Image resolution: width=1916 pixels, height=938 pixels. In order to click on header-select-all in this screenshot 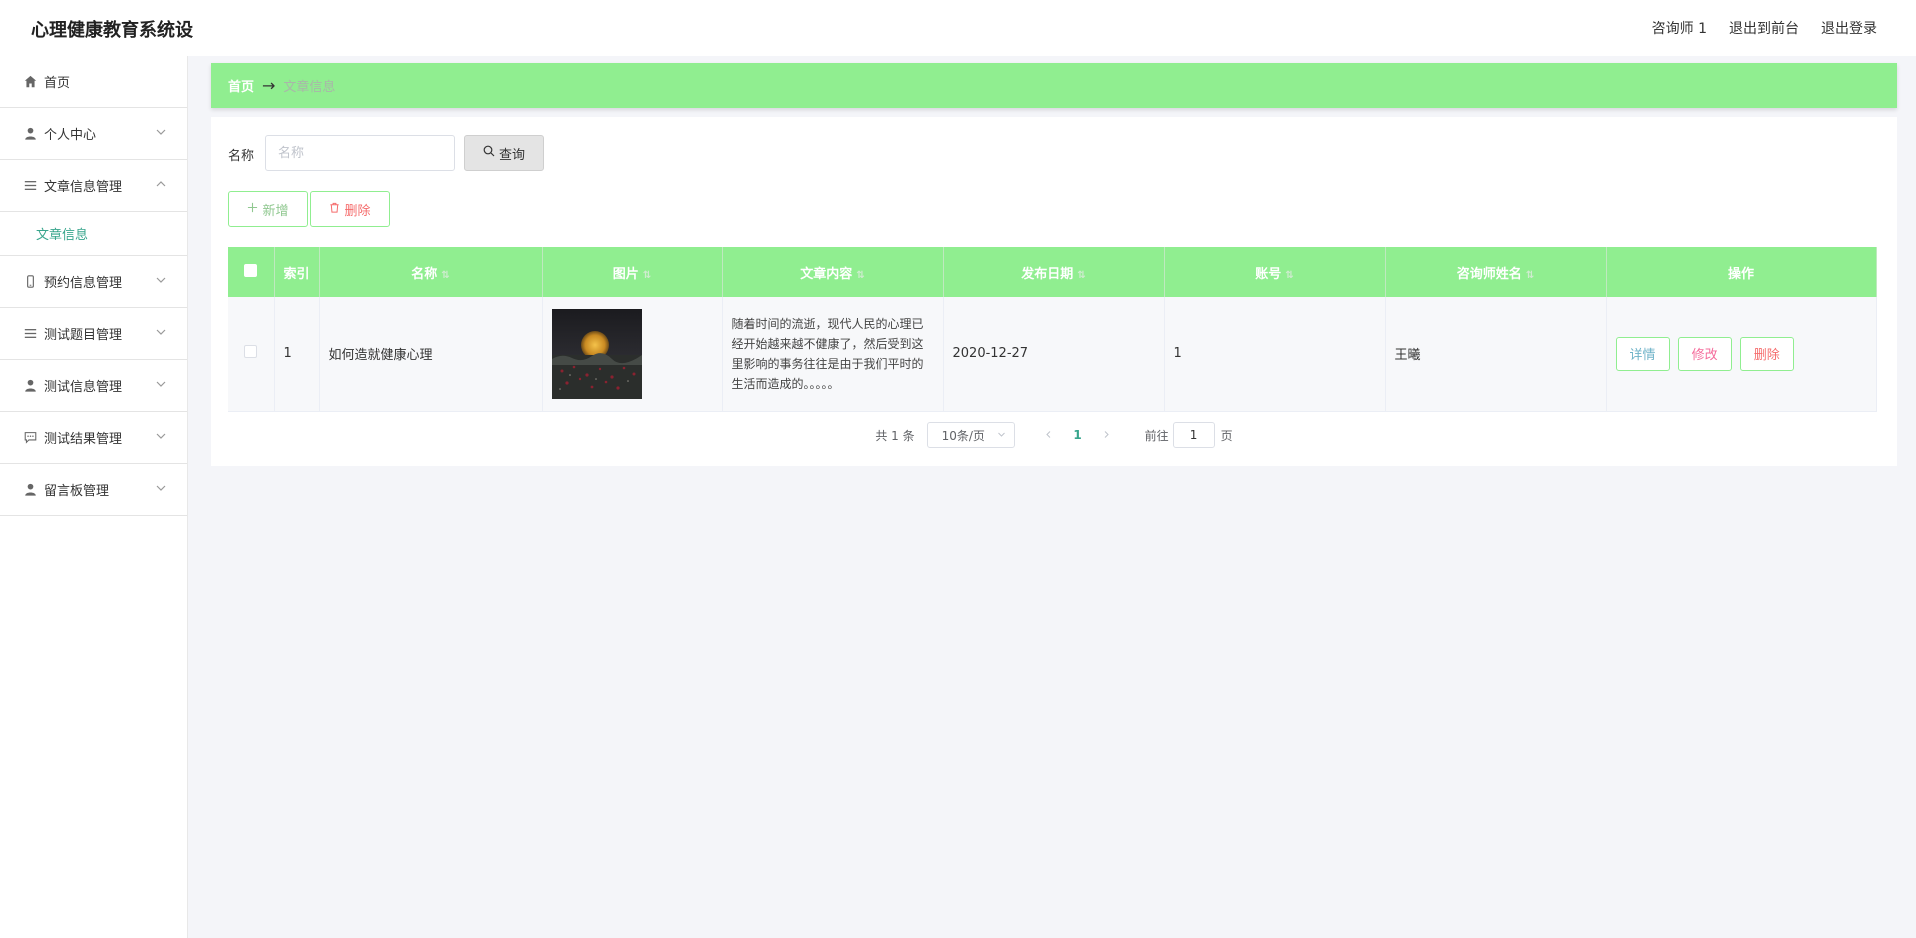, I will do `click(251, 272)`.